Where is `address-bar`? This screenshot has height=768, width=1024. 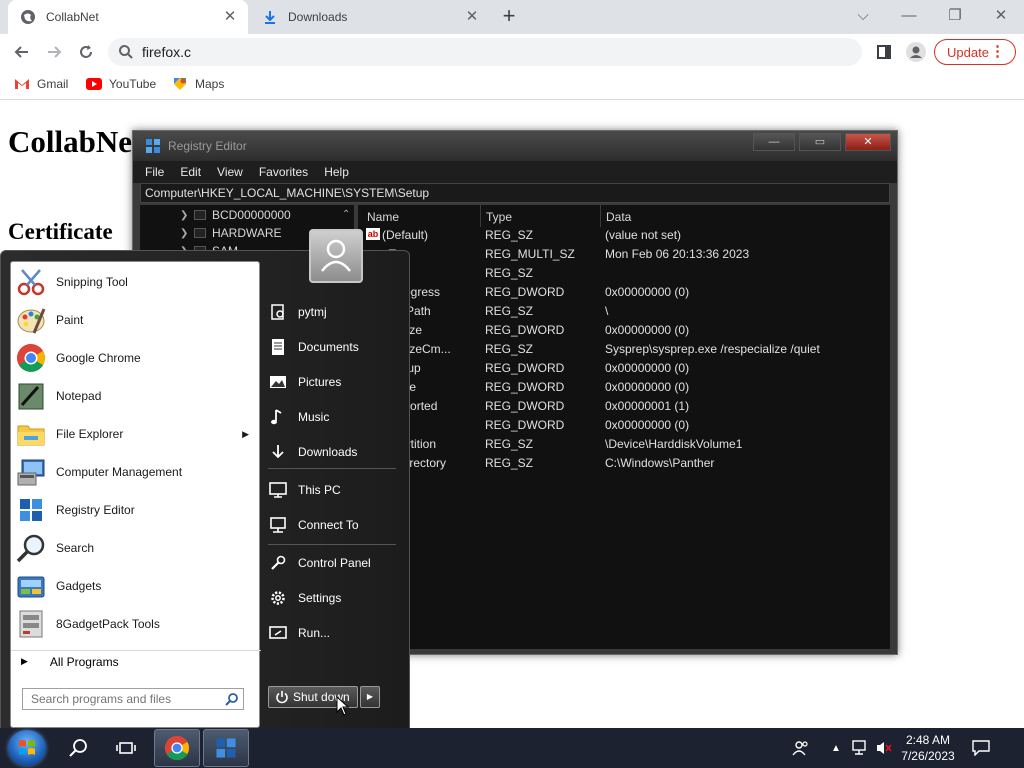 address-bar is located at coordinates (485, 52).